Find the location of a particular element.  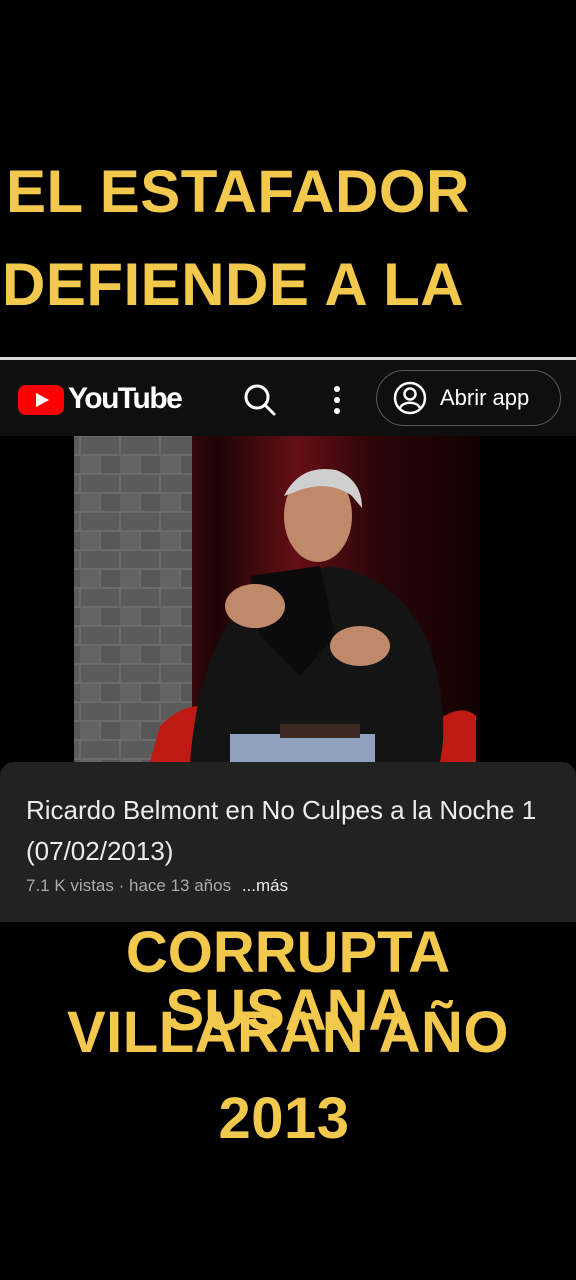

open-app-button: Abrir app is located at coordinates (468, 398).